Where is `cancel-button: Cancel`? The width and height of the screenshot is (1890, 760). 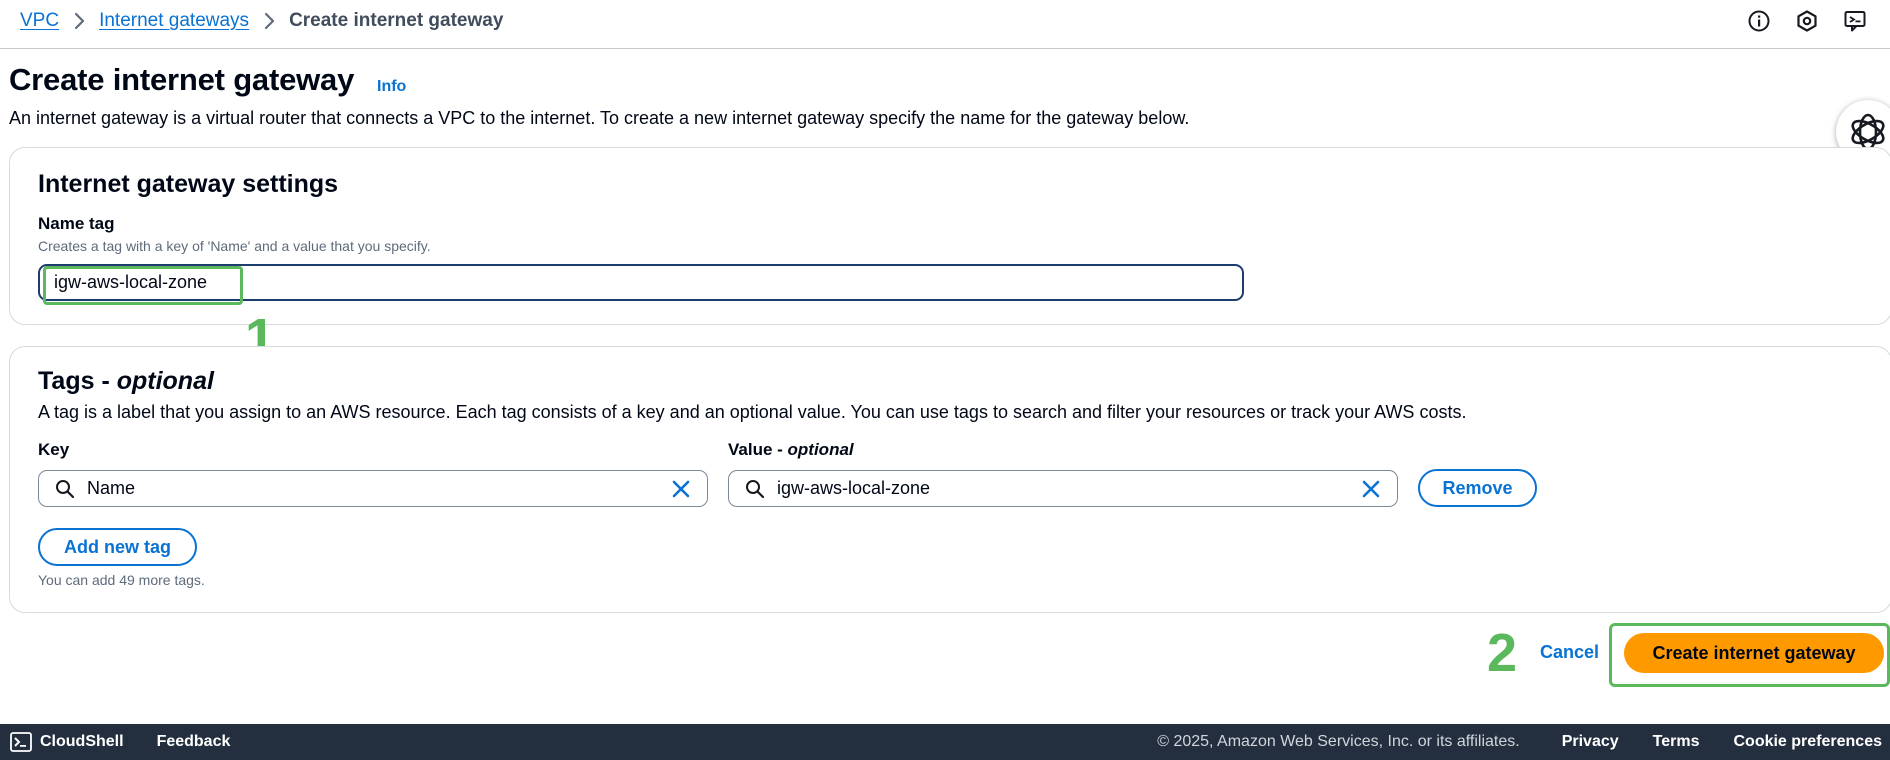
cancel-button: Cancel is located at coordinates (1569, 652).